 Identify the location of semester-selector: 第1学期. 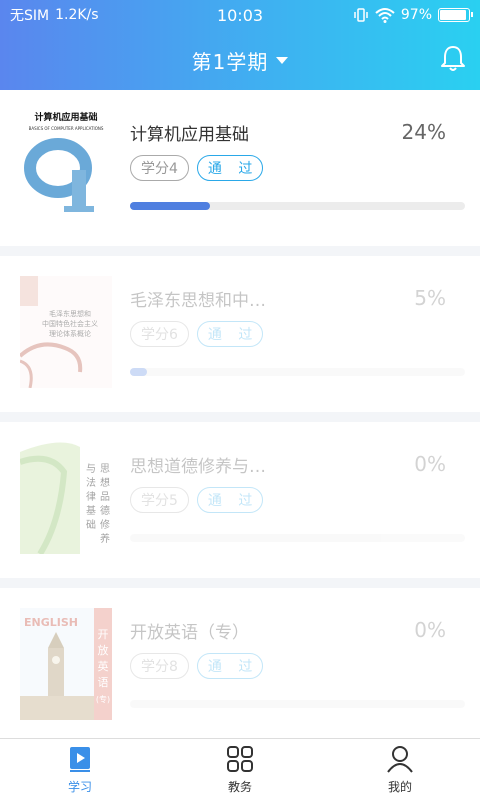
(230, 60).